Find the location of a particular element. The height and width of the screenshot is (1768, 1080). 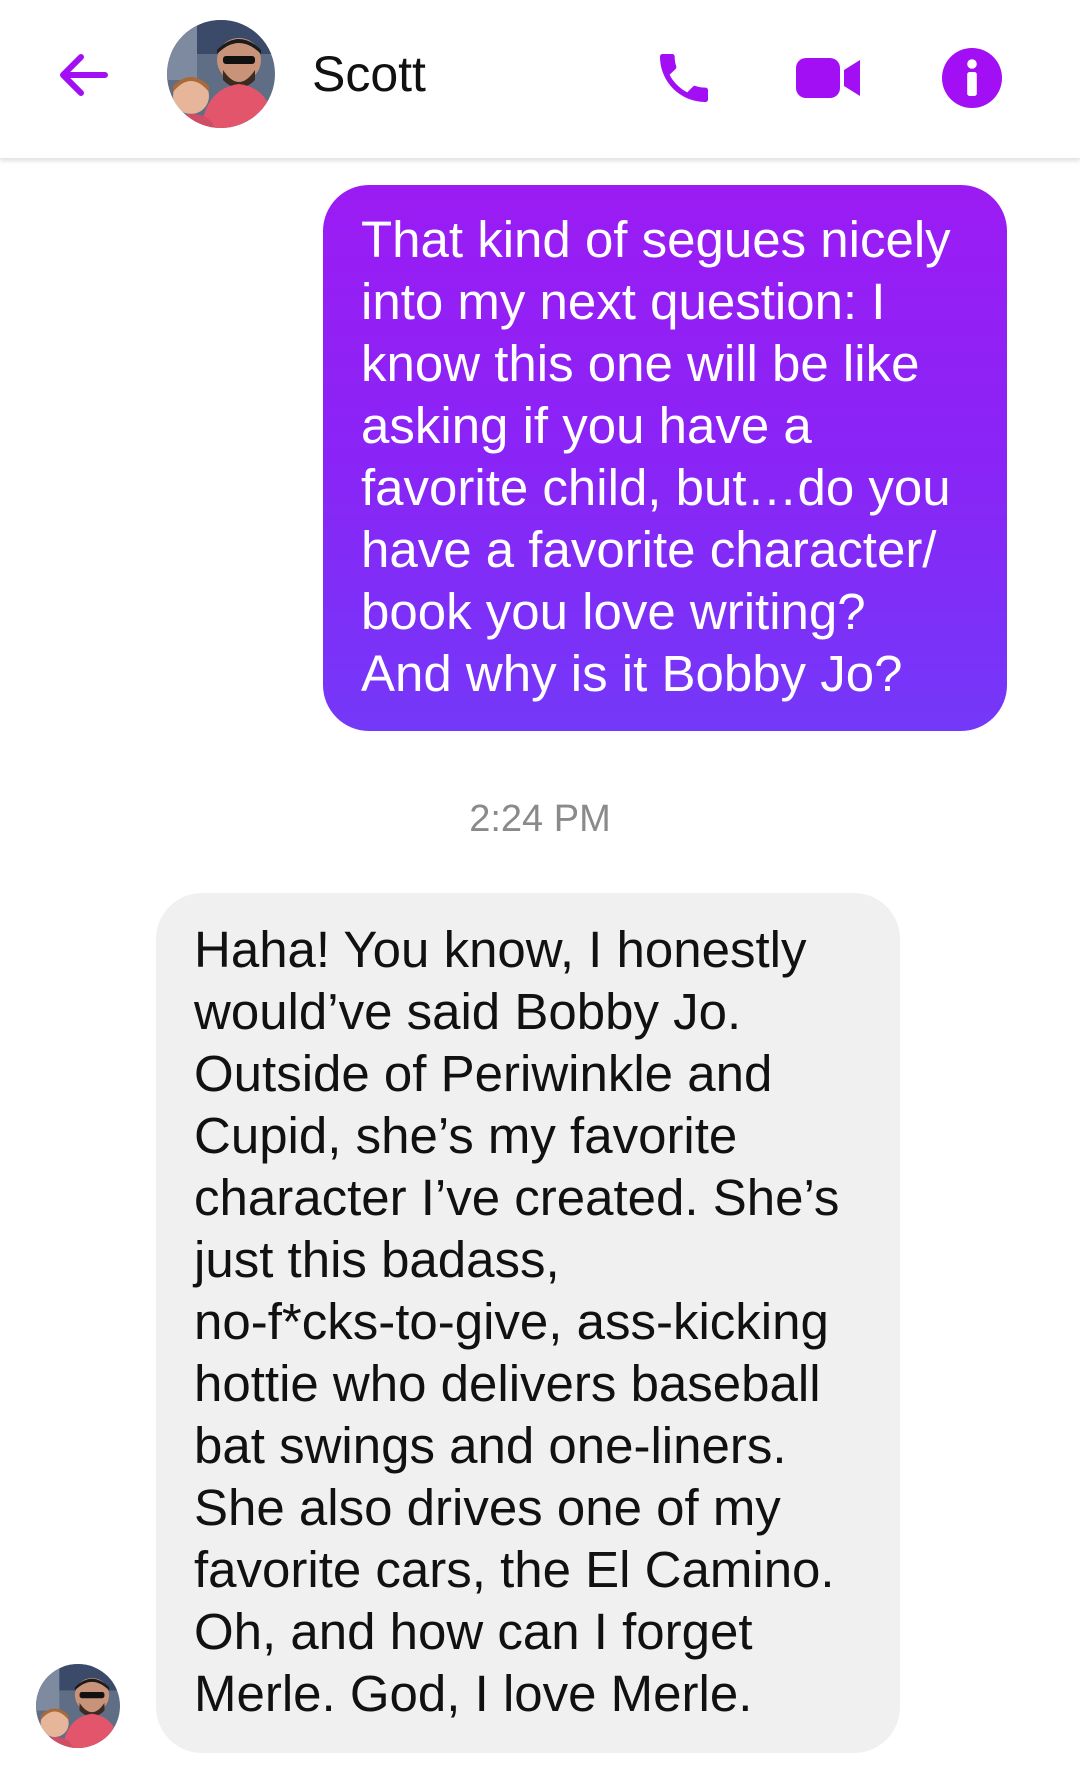

sender-avatar is located at coordinates (78, 1706).